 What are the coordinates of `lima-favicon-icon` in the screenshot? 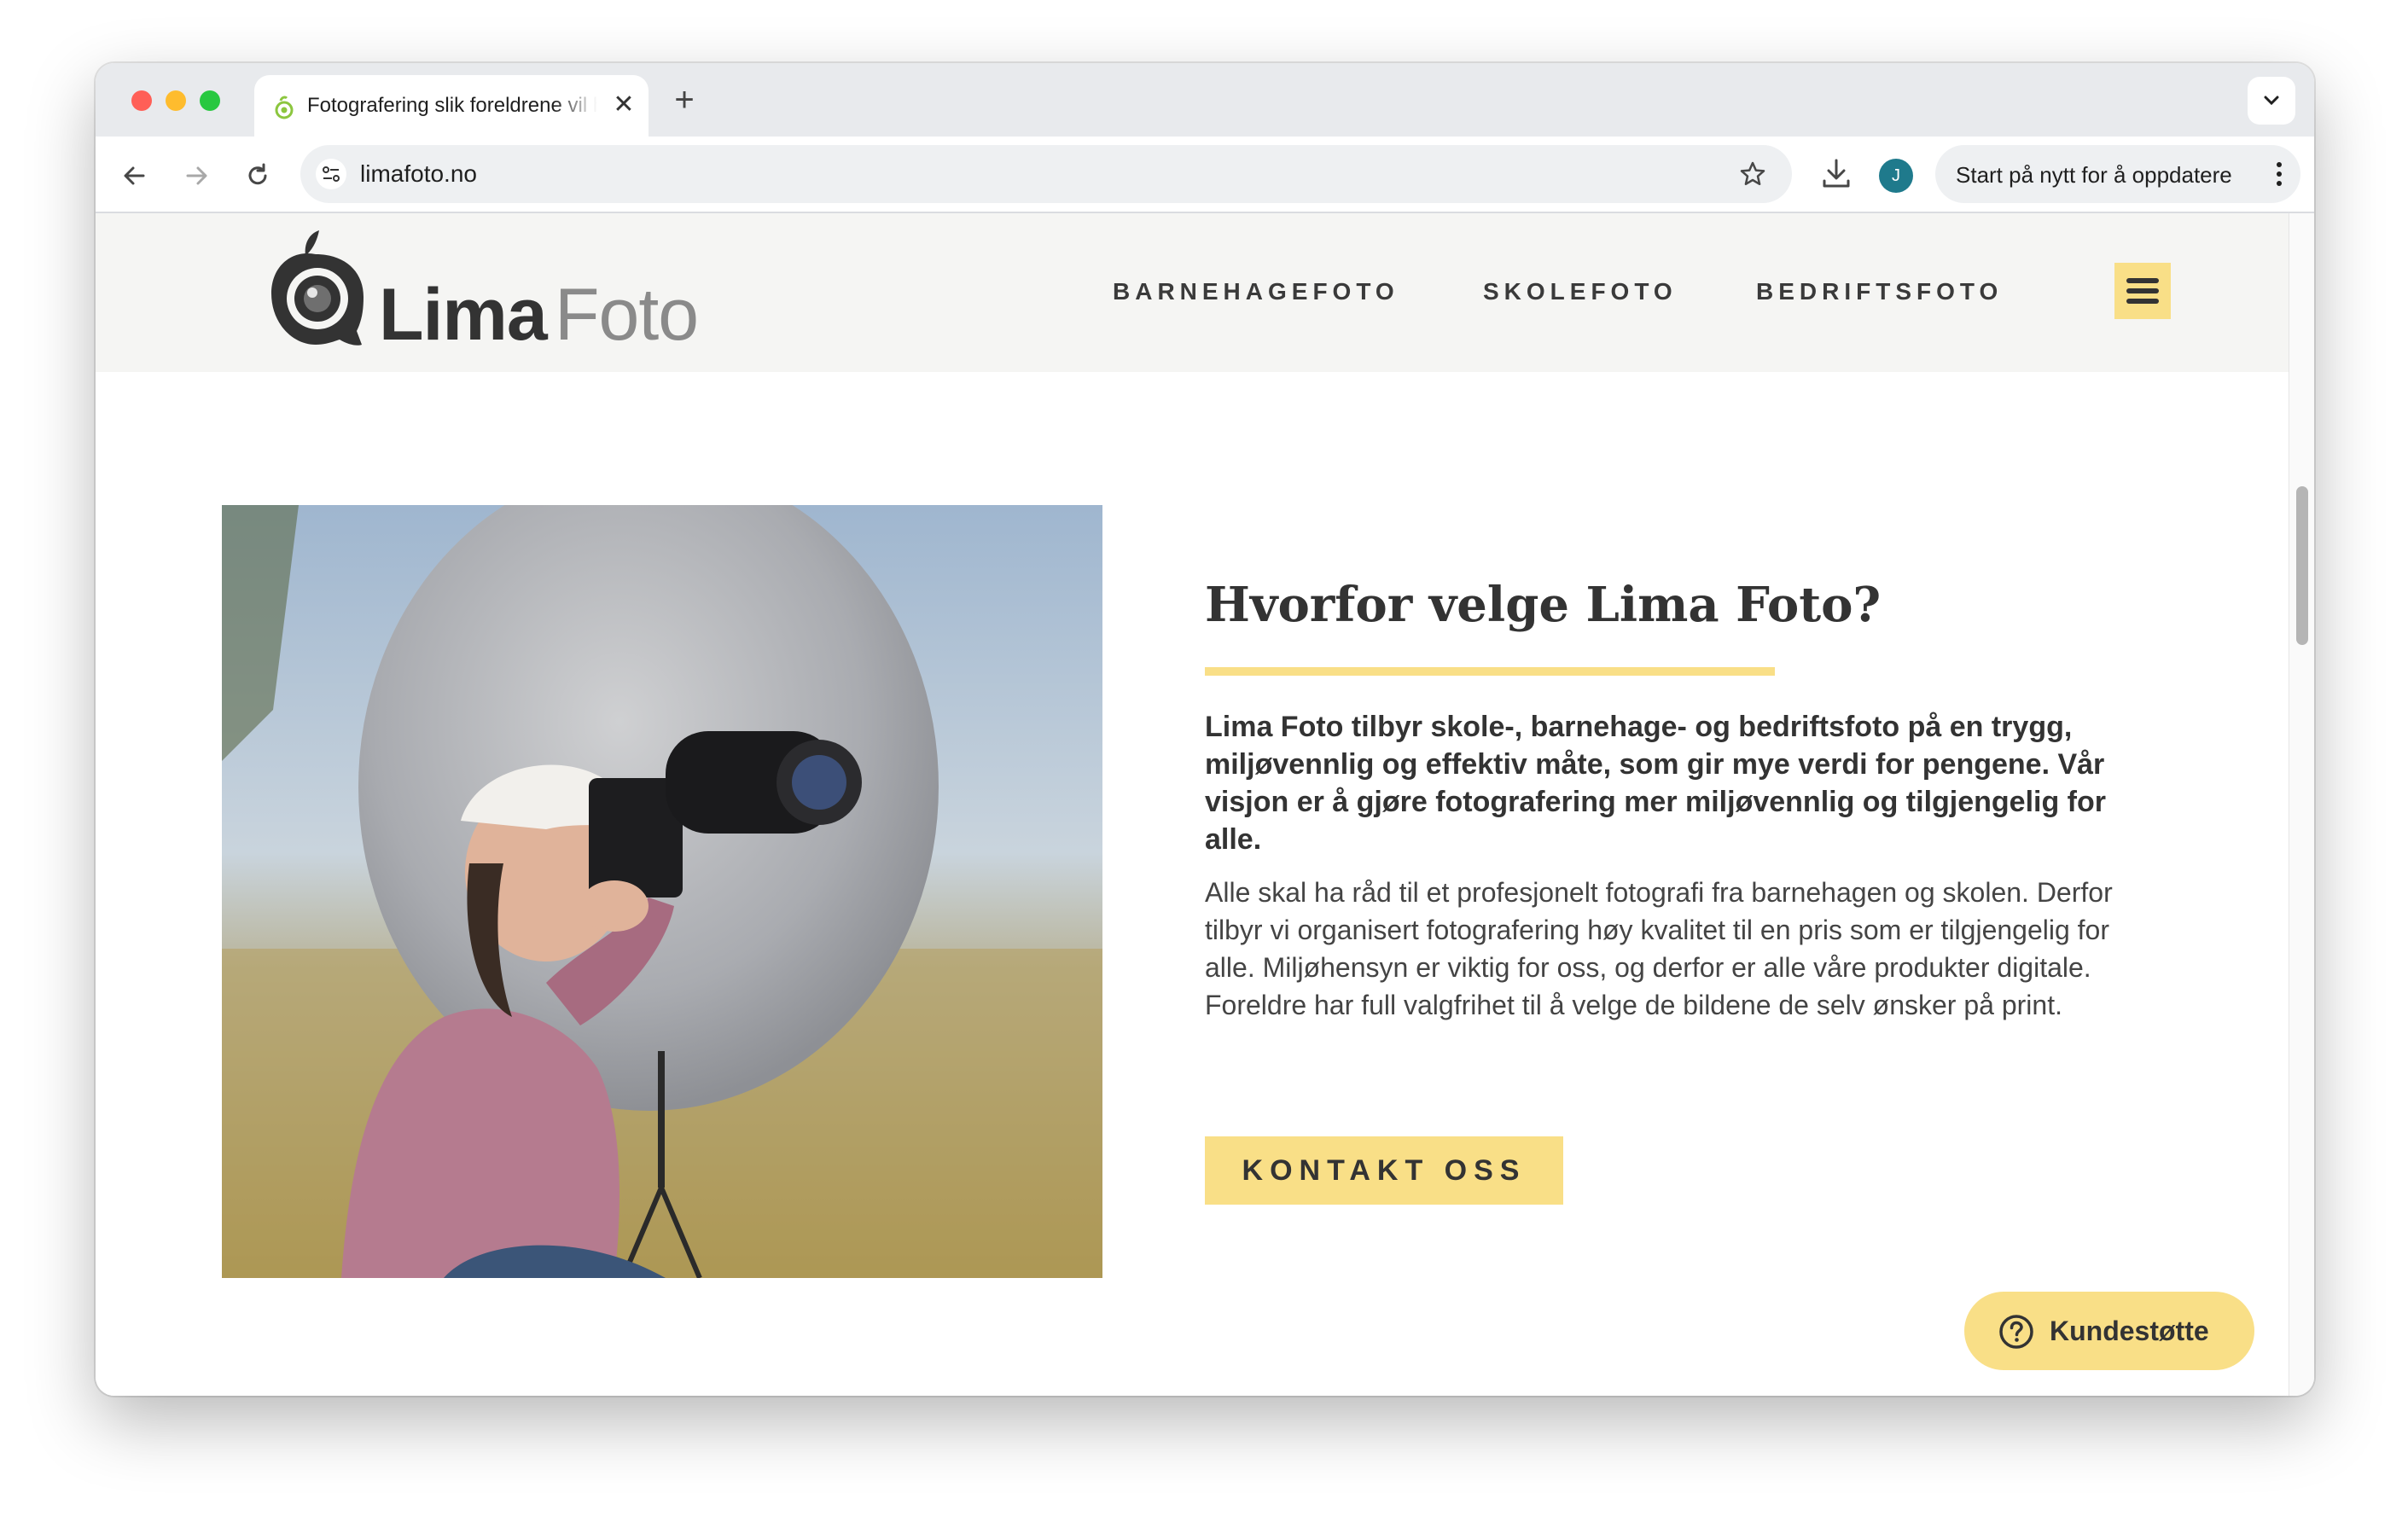 It's located at (284, 107).